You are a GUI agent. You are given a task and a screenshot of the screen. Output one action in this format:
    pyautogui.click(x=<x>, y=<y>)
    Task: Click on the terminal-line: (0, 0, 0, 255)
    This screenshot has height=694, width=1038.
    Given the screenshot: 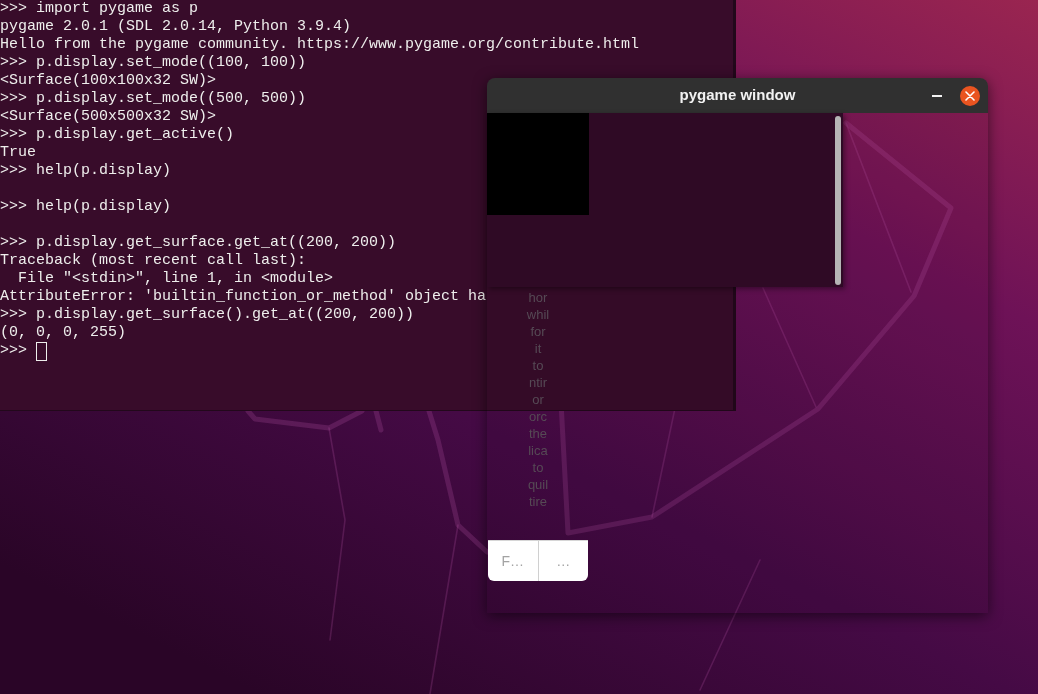 What is the action you would take?
    pyautogui.click(x=63, y=333)
    